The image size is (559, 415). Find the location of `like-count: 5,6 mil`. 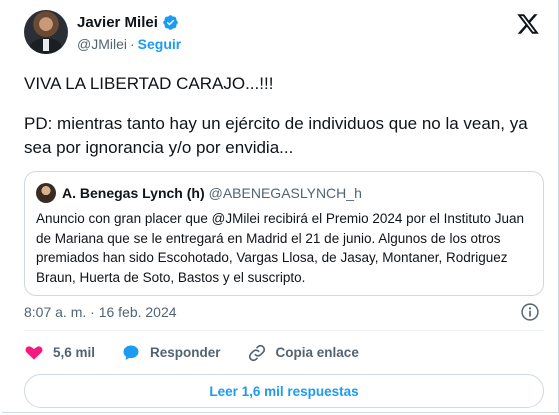

like-count: 5,6 mil is located at coordinates (74, 352).